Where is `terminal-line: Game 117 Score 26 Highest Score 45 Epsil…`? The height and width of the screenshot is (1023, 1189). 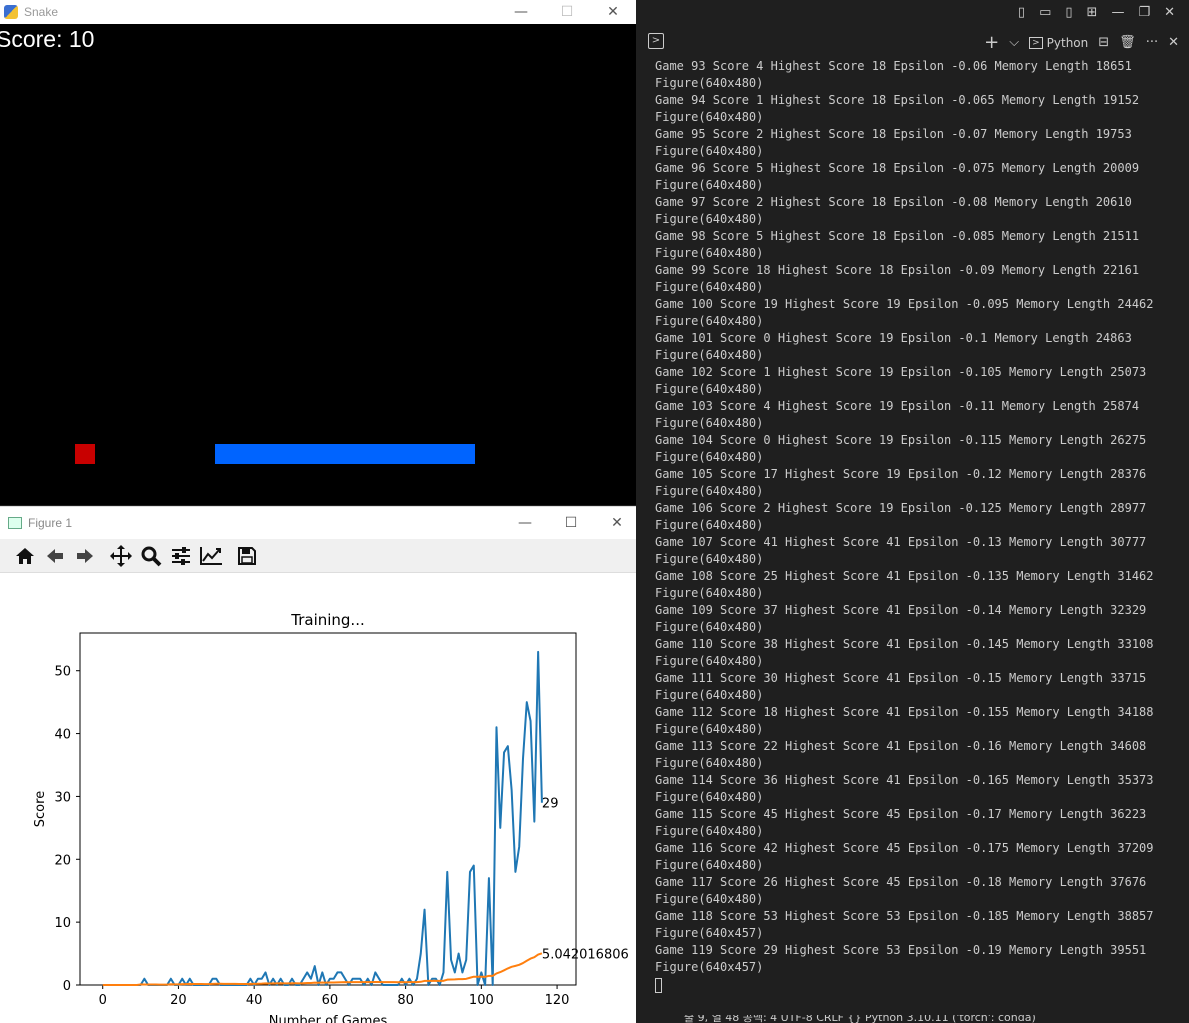 terminal-line: Game 117 Score 26 Highest Score 45 Epsil… is located at coordinates (901, 882).